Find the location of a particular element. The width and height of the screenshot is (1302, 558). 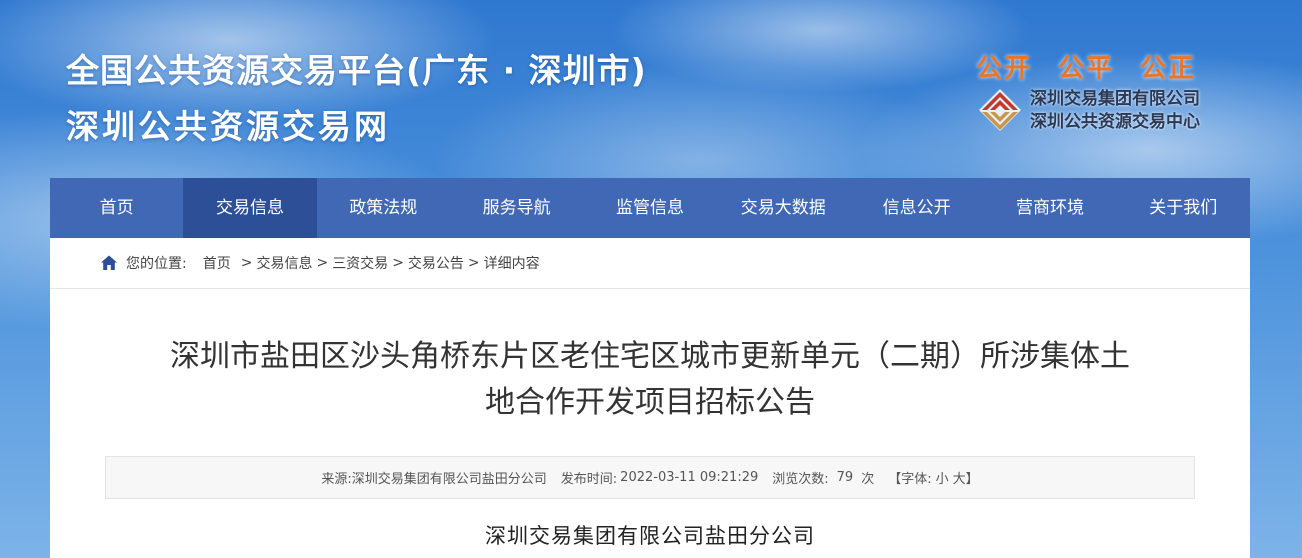

site-title-platform: 全国公共资源交易平台(广东 · 深圳市) is located at coordinates (356, 68).